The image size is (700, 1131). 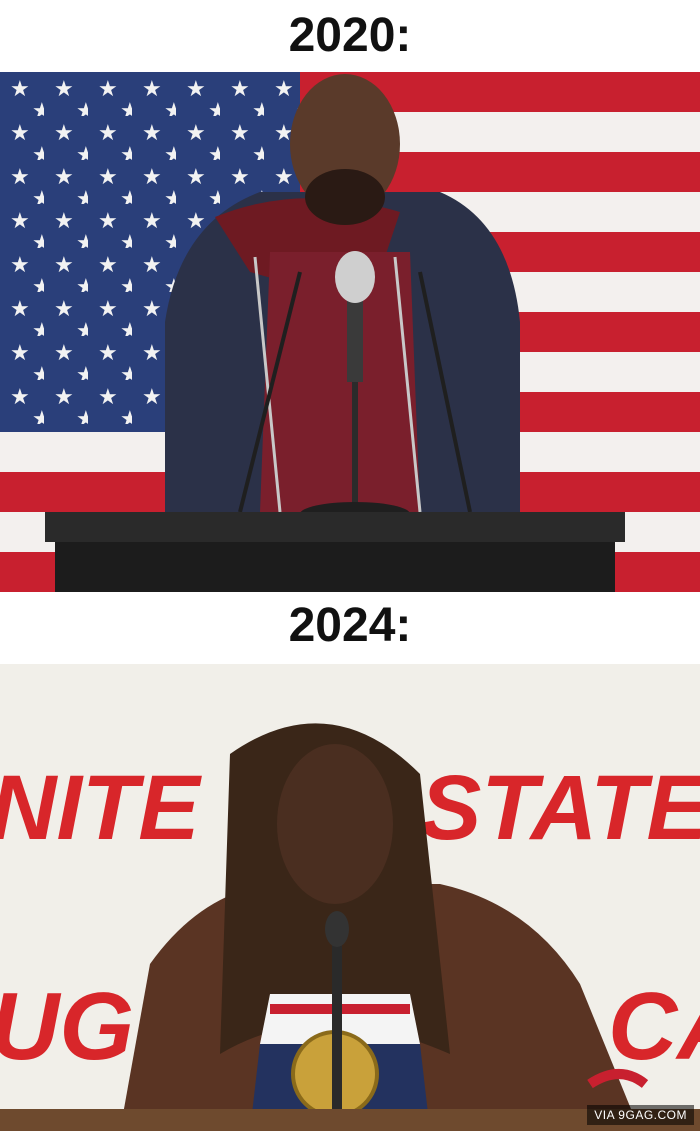 I want to click on caption-2024: 2024:, so click(x=350, y=625).